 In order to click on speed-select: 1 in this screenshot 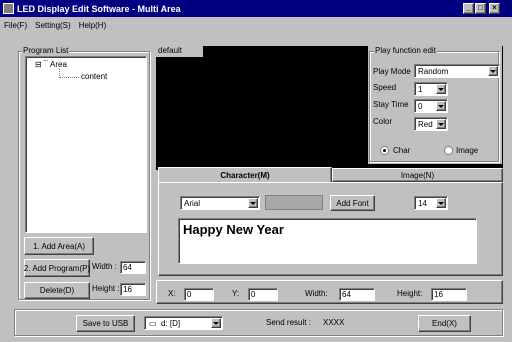, I will do `click(431, 89)`.